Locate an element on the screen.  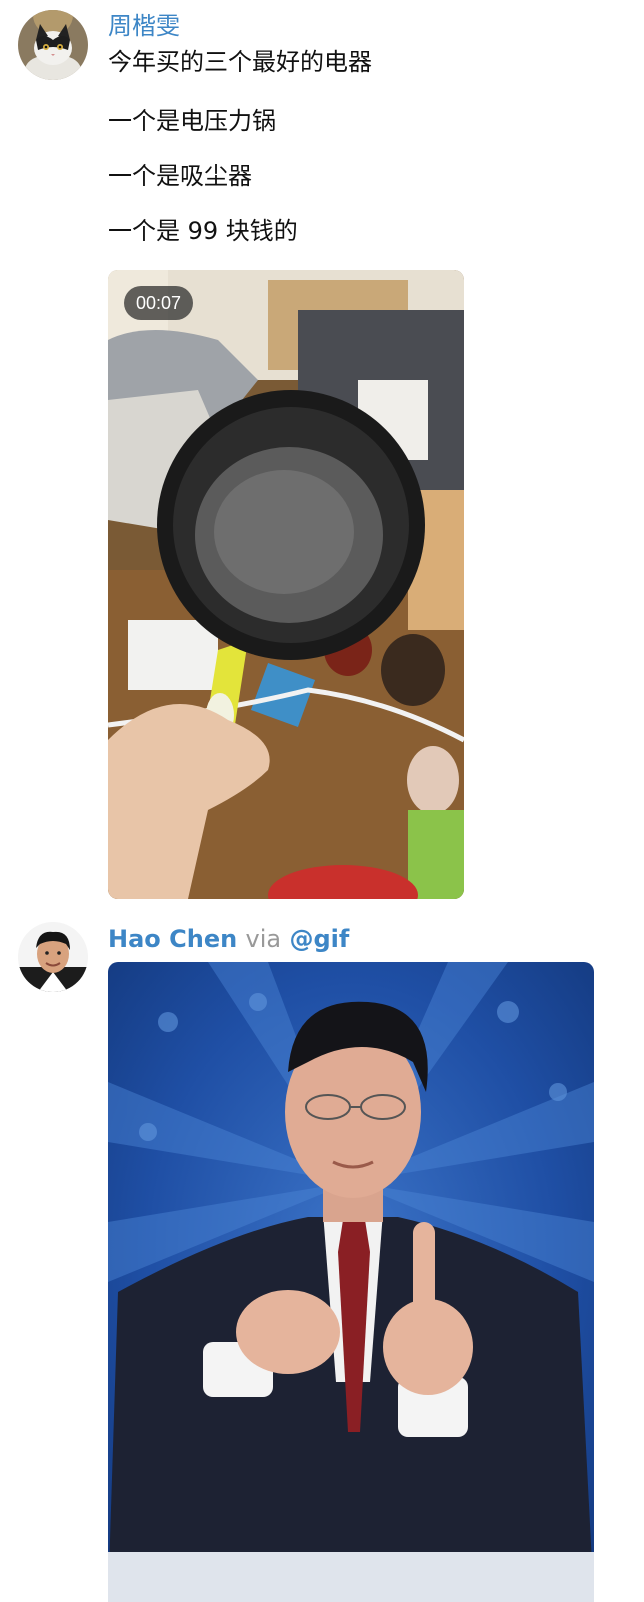
sender-avatar-zhoukaiwen is located at coordinates (53, 45).